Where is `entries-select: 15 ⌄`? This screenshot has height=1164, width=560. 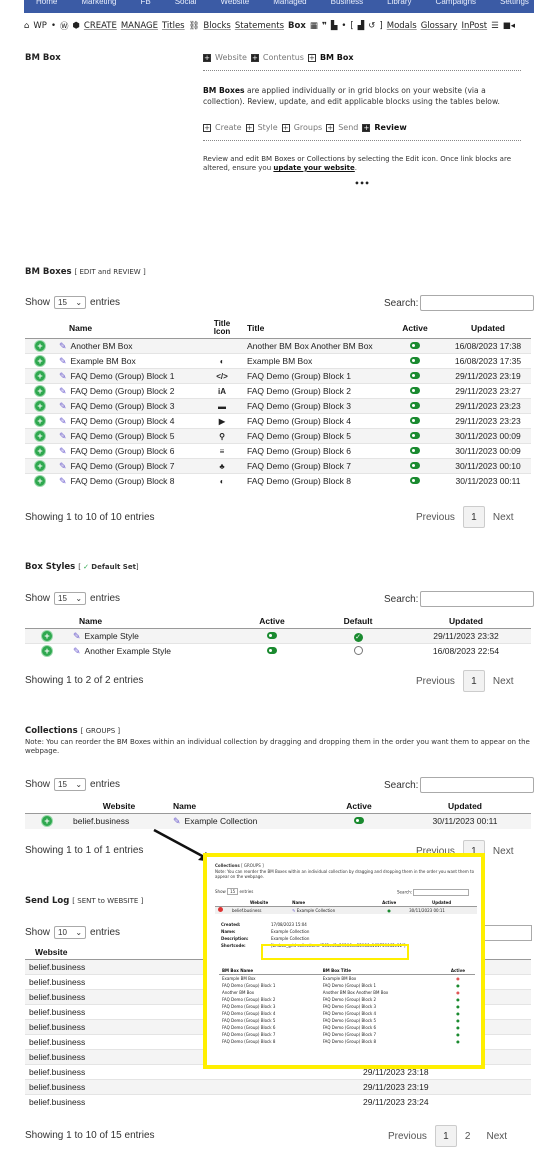
entries-select: 15 ⌄ is located at coordinates (70, 302).